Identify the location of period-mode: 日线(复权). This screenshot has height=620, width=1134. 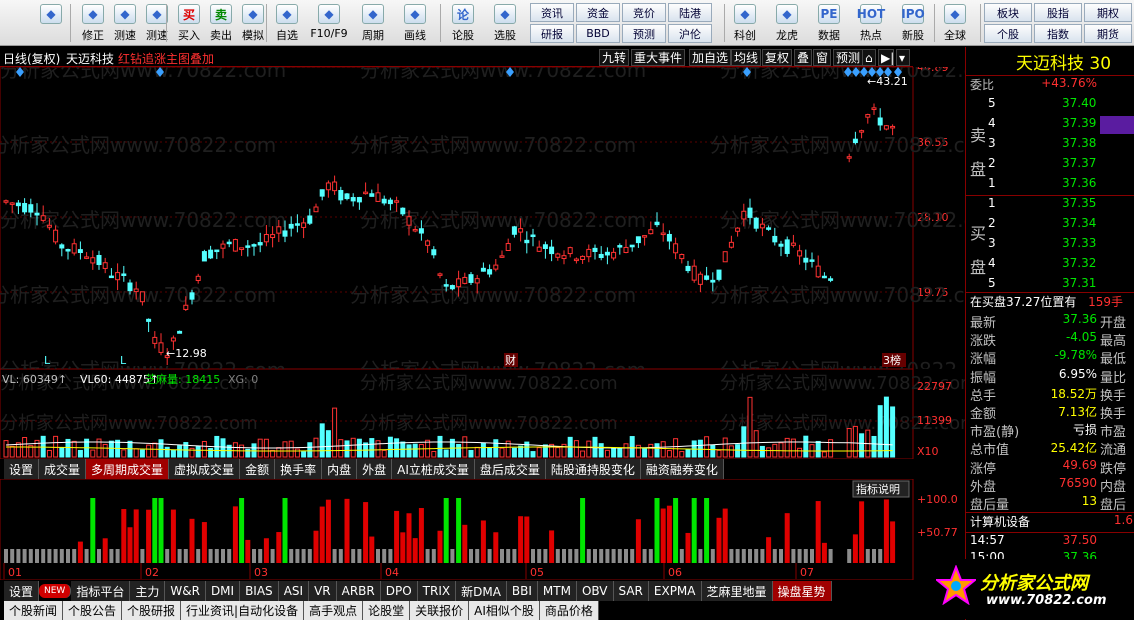
(31, 58).